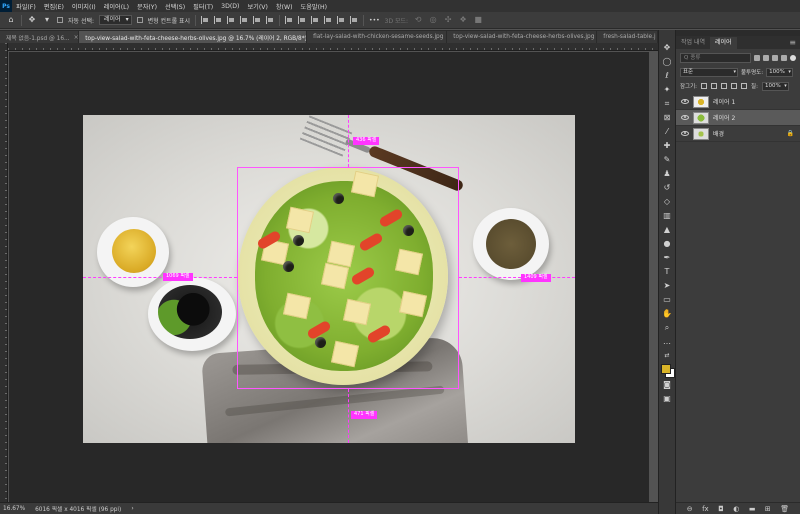  What do you see at coordinates (690, 509) in the screenshot?
I see `link-icon: ⊖` at bounding box center [690, 509].